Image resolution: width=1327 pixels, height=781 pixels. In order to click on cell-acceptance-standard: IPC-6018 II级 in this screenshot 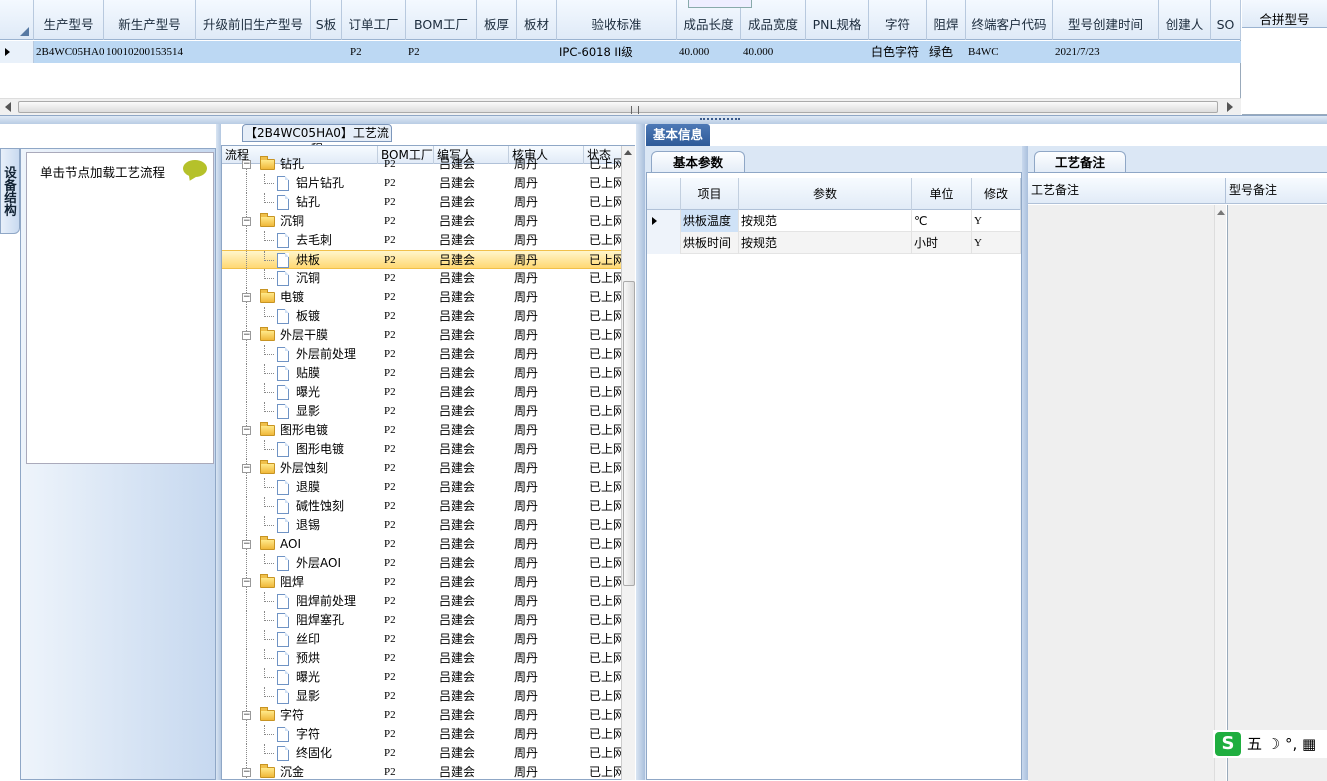, I will do `click(617, 52)`.